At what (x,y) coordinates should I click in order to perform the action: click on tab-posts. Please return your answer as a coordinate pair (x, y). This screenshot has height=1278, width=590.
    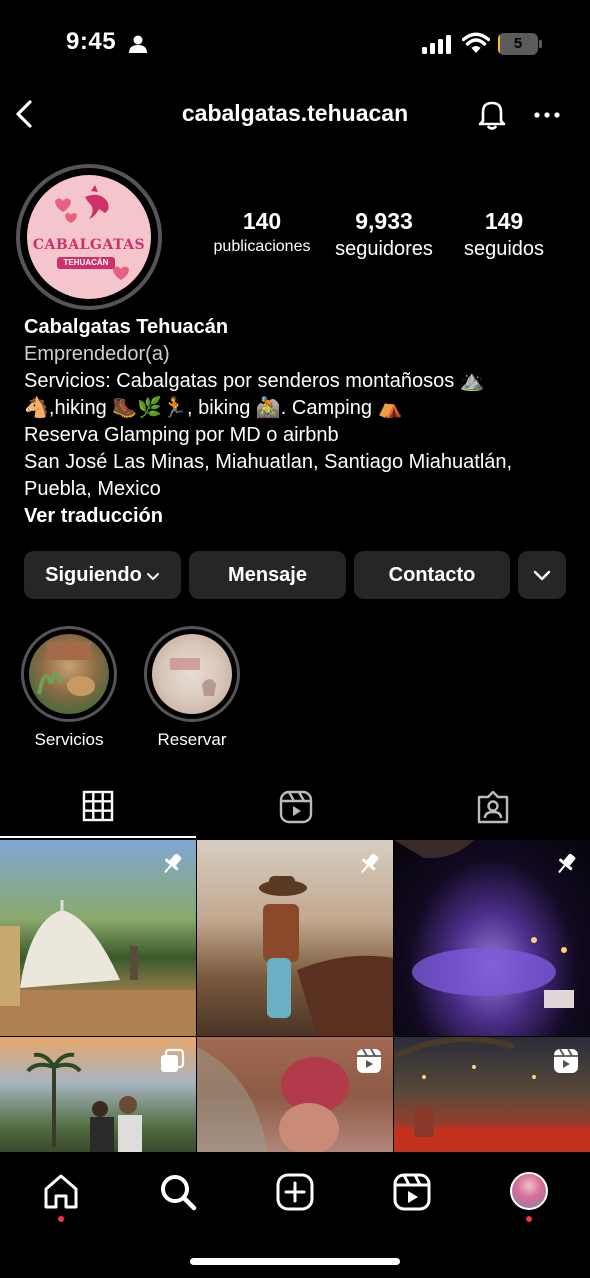
    Looking at the image, I should click on (98, 809).